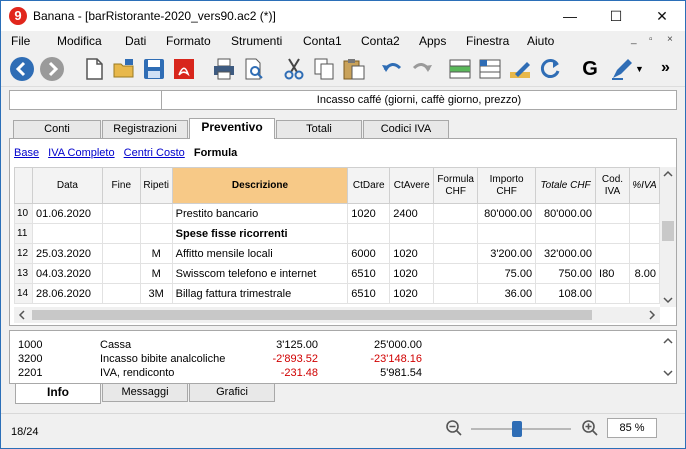  Describe the element at coordinates (652, 315) in the screenshot. I see `scroll-right-icon` at that location.